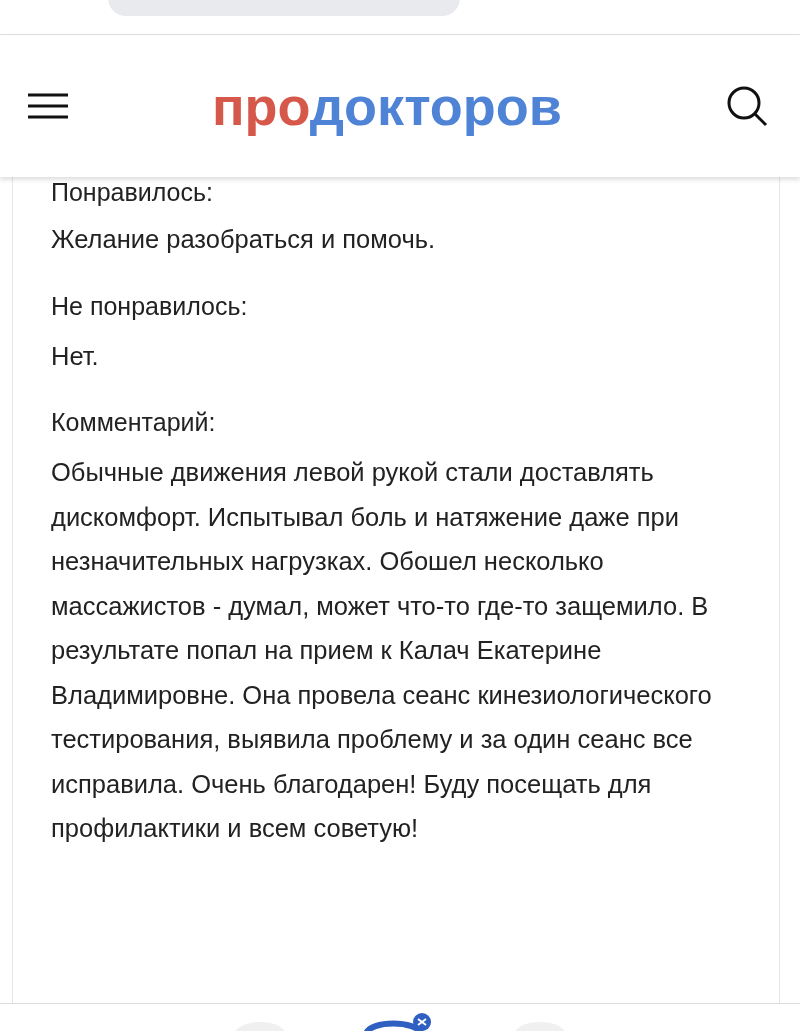 This screenshot has height=1031, width=800. Describe the element at coordinates (747, 106) in the screenshot. I see `search-icon` at that location.